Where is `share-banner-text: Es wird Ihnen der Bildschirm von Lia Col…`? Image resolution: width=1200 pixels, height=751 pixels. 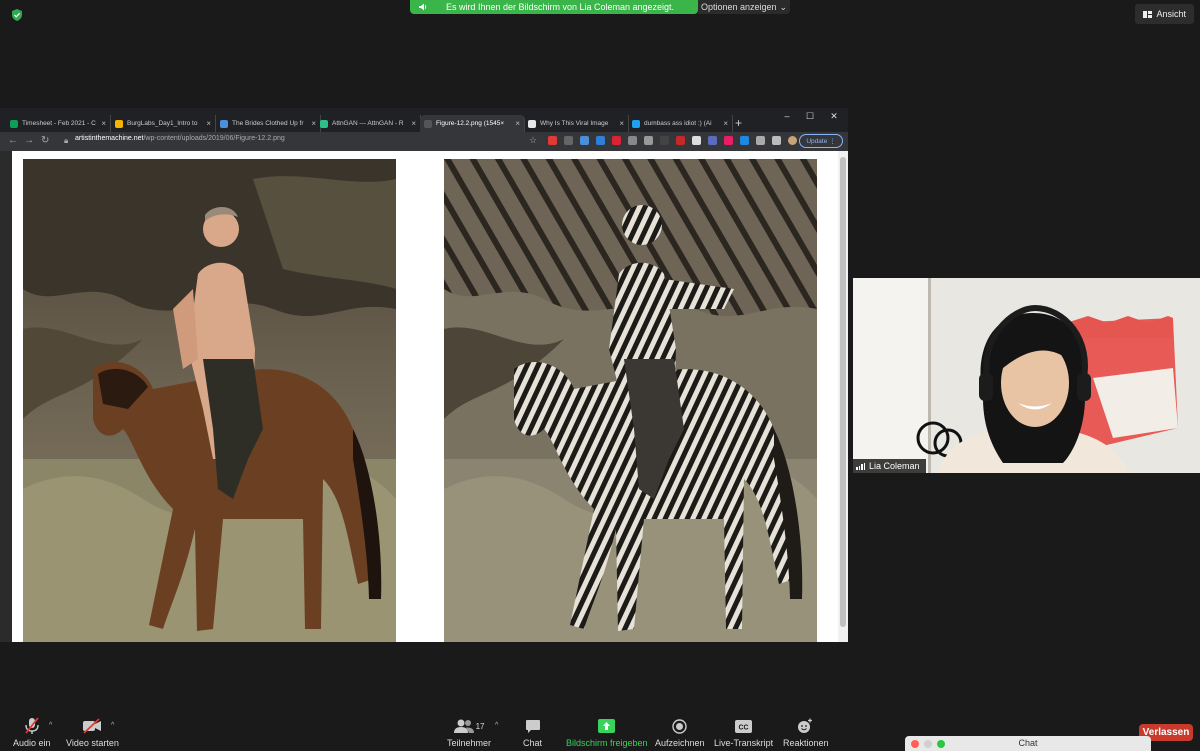 share-banner-text: Es wird Ihnen der Bildschirm von Lia Col… is located at coordinates (560, 7).